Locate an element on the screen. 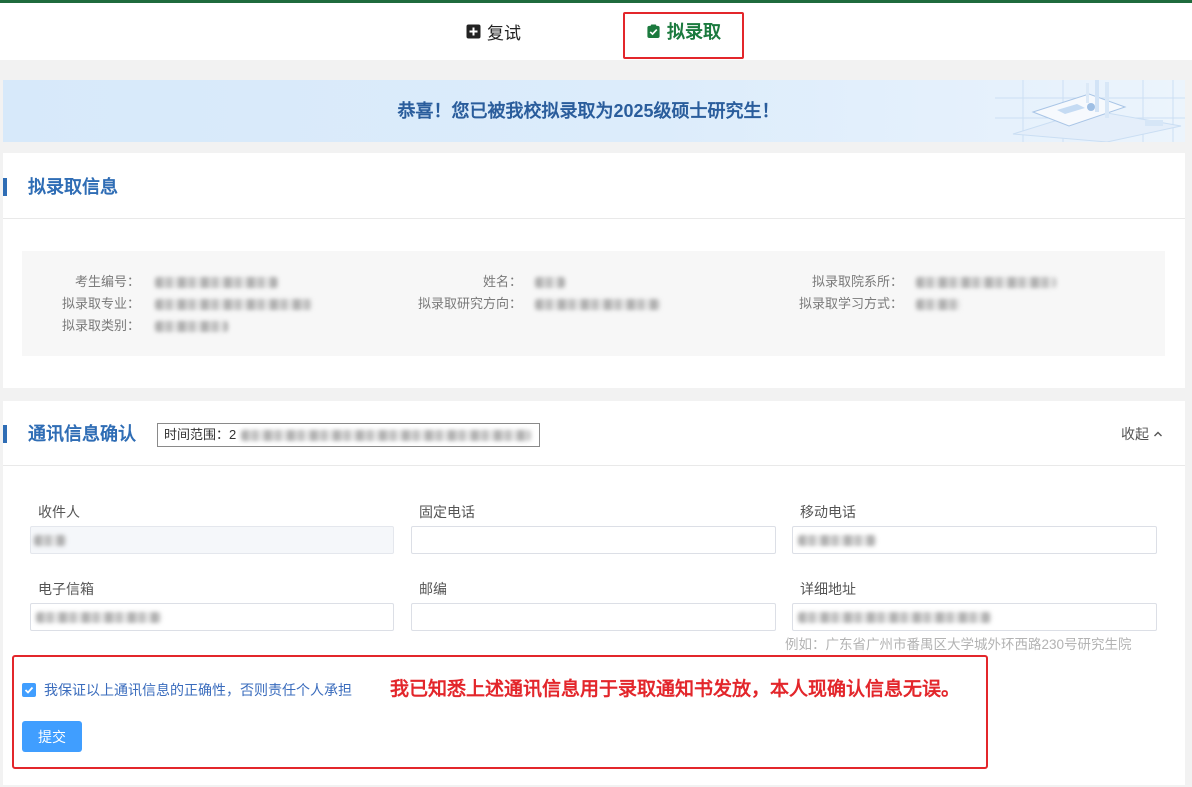 Image resolution: width=1192 pixels, height=787 pixels. agreement-label: 我保证以上通讯信息的正确性，否则责任个人承担 is located at coordinates (198, 690).